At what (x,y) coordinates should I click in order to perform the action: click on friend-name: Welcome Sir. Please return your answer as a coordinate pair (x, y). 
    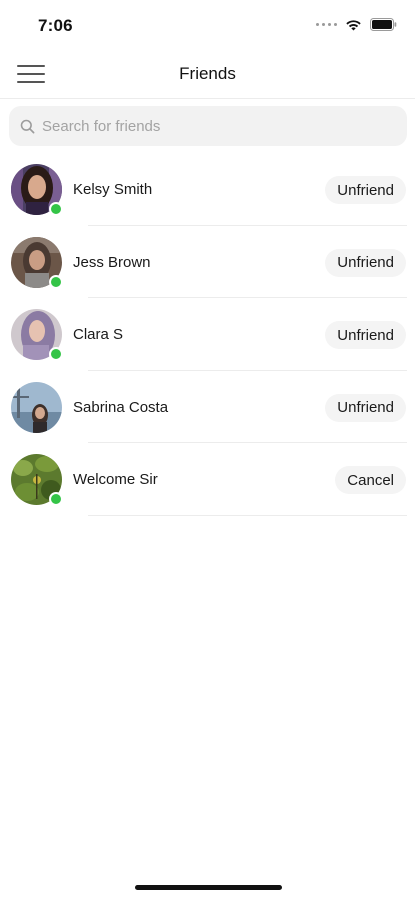
    Looking at the image, I should click on (115, 479).